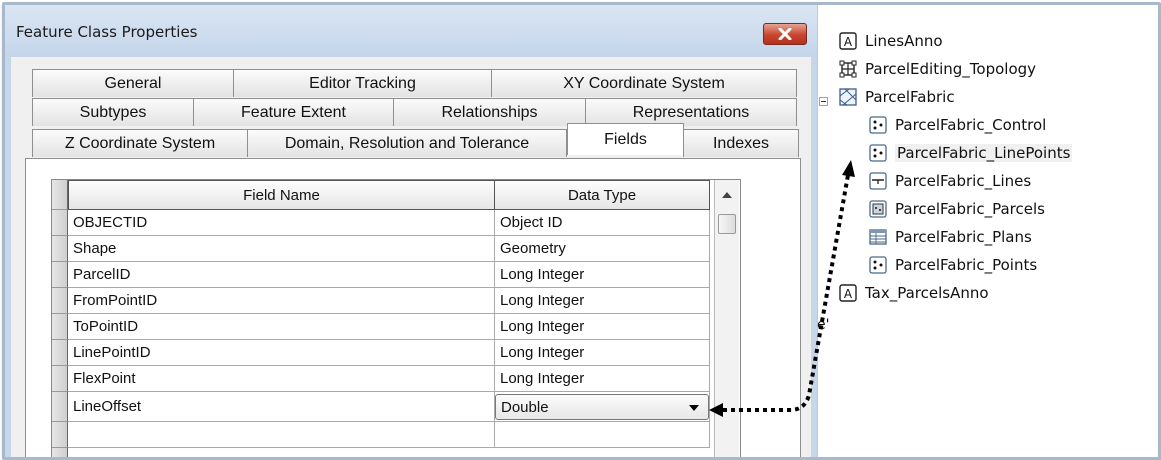  I want to click on tree-item-parcelediting-topology: ParcelEditing_Topology, so click(937, 69).